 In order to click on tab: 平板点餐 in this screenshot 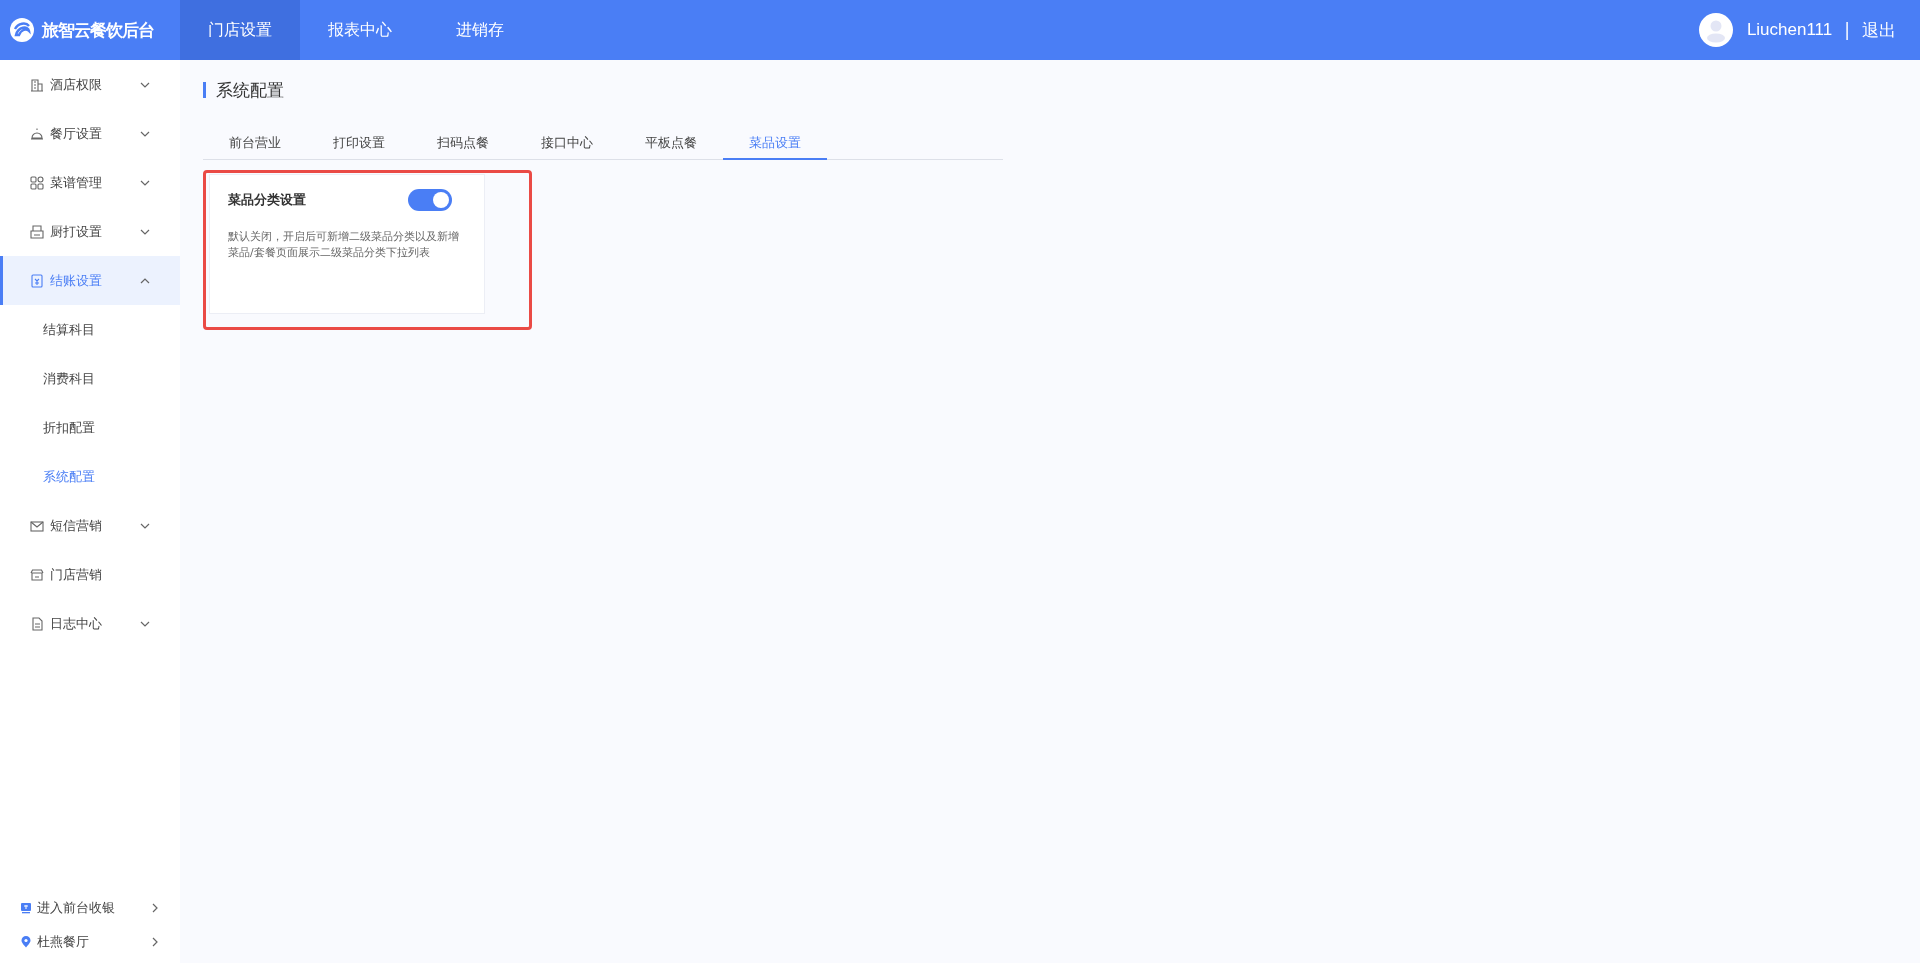, I will do `click(671, 144)`.